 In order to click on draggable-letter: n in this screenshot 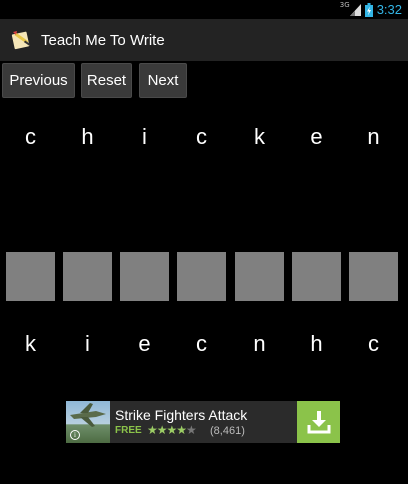, I will do `click(259, 344)`.